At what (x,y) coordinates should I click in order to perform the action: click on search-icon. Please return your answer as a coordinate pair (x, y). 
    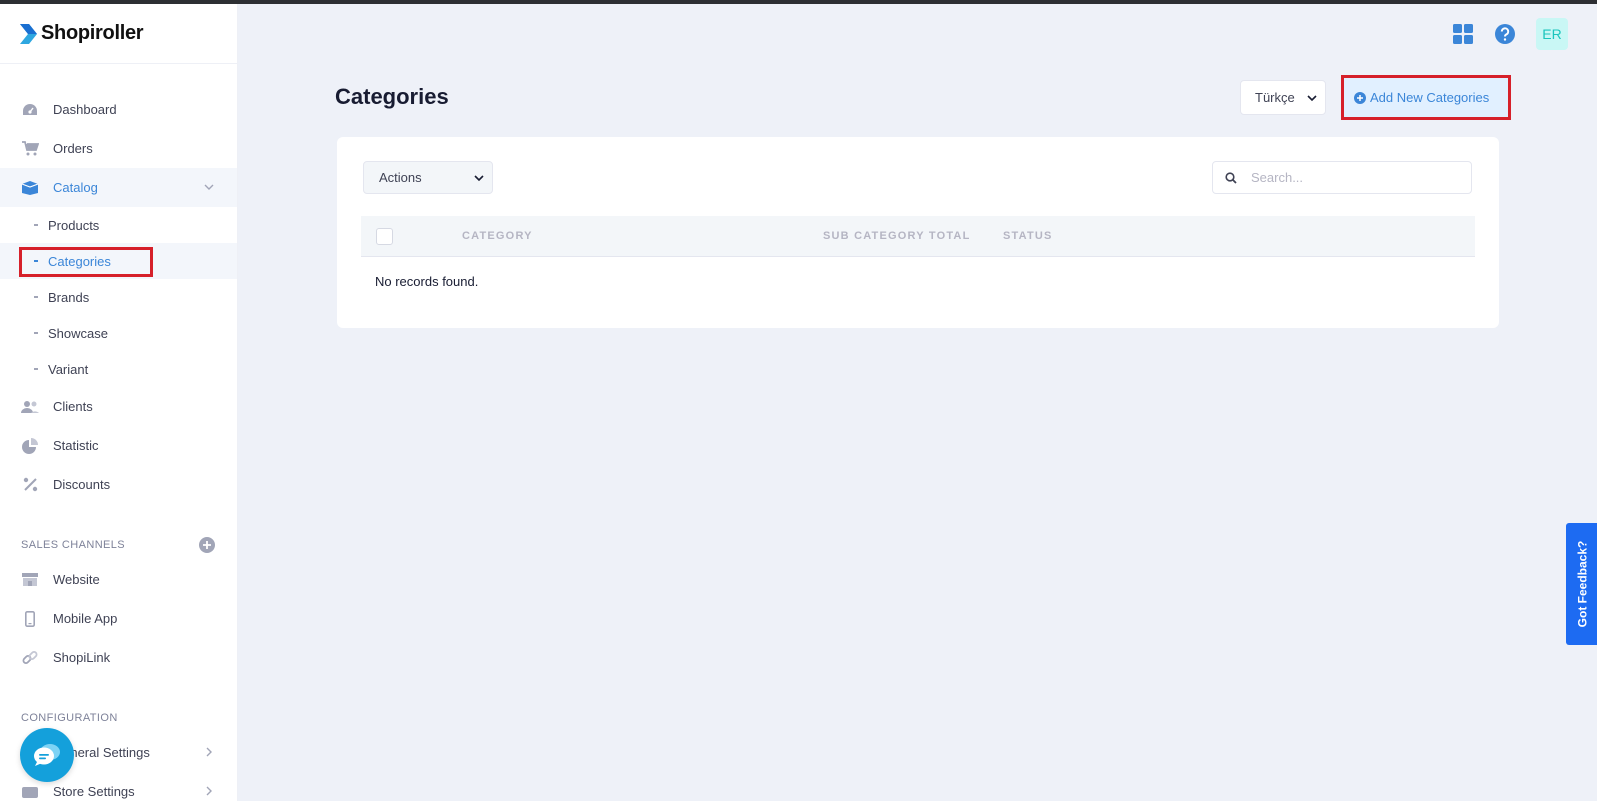
    Looking at the image, I should click on (1231, 177).